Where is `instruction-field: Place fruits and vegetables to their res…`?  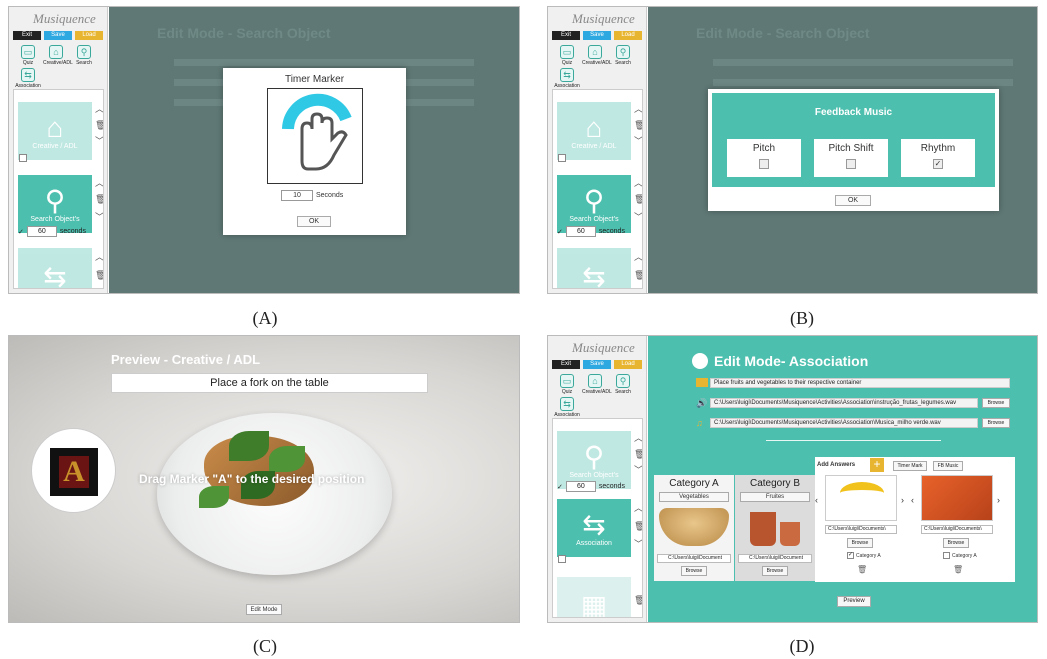 instruction-field: Place fruits and vegetables to their res… is located at coordinates (860, 383).